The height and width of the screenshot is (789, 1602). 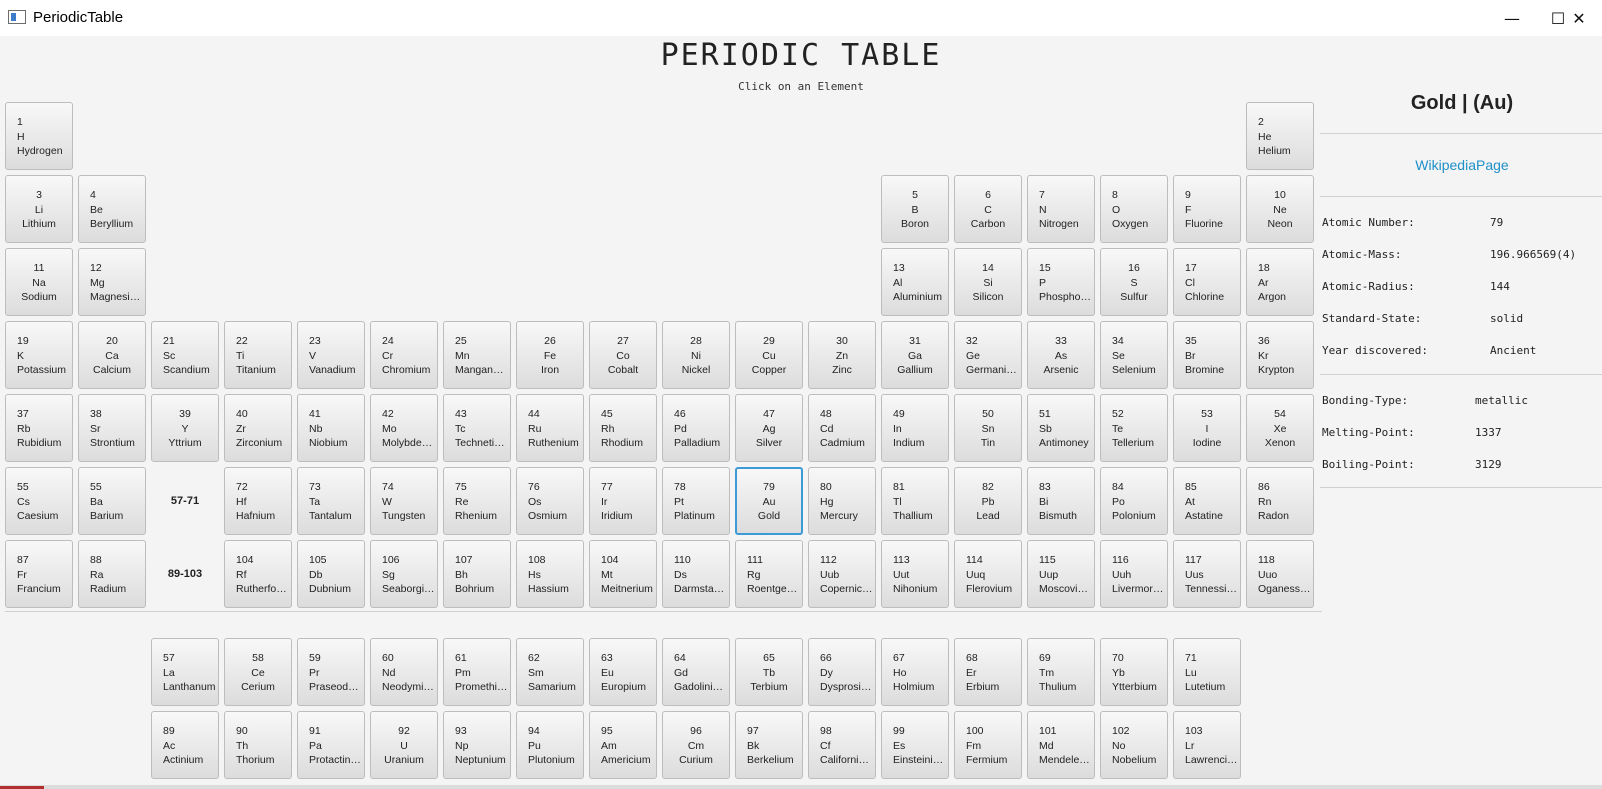 What do you see at coordinates (623, 672) in the screenshot?
I see `element-button: 63 Eu Europium` at bounding box center [623, 672].